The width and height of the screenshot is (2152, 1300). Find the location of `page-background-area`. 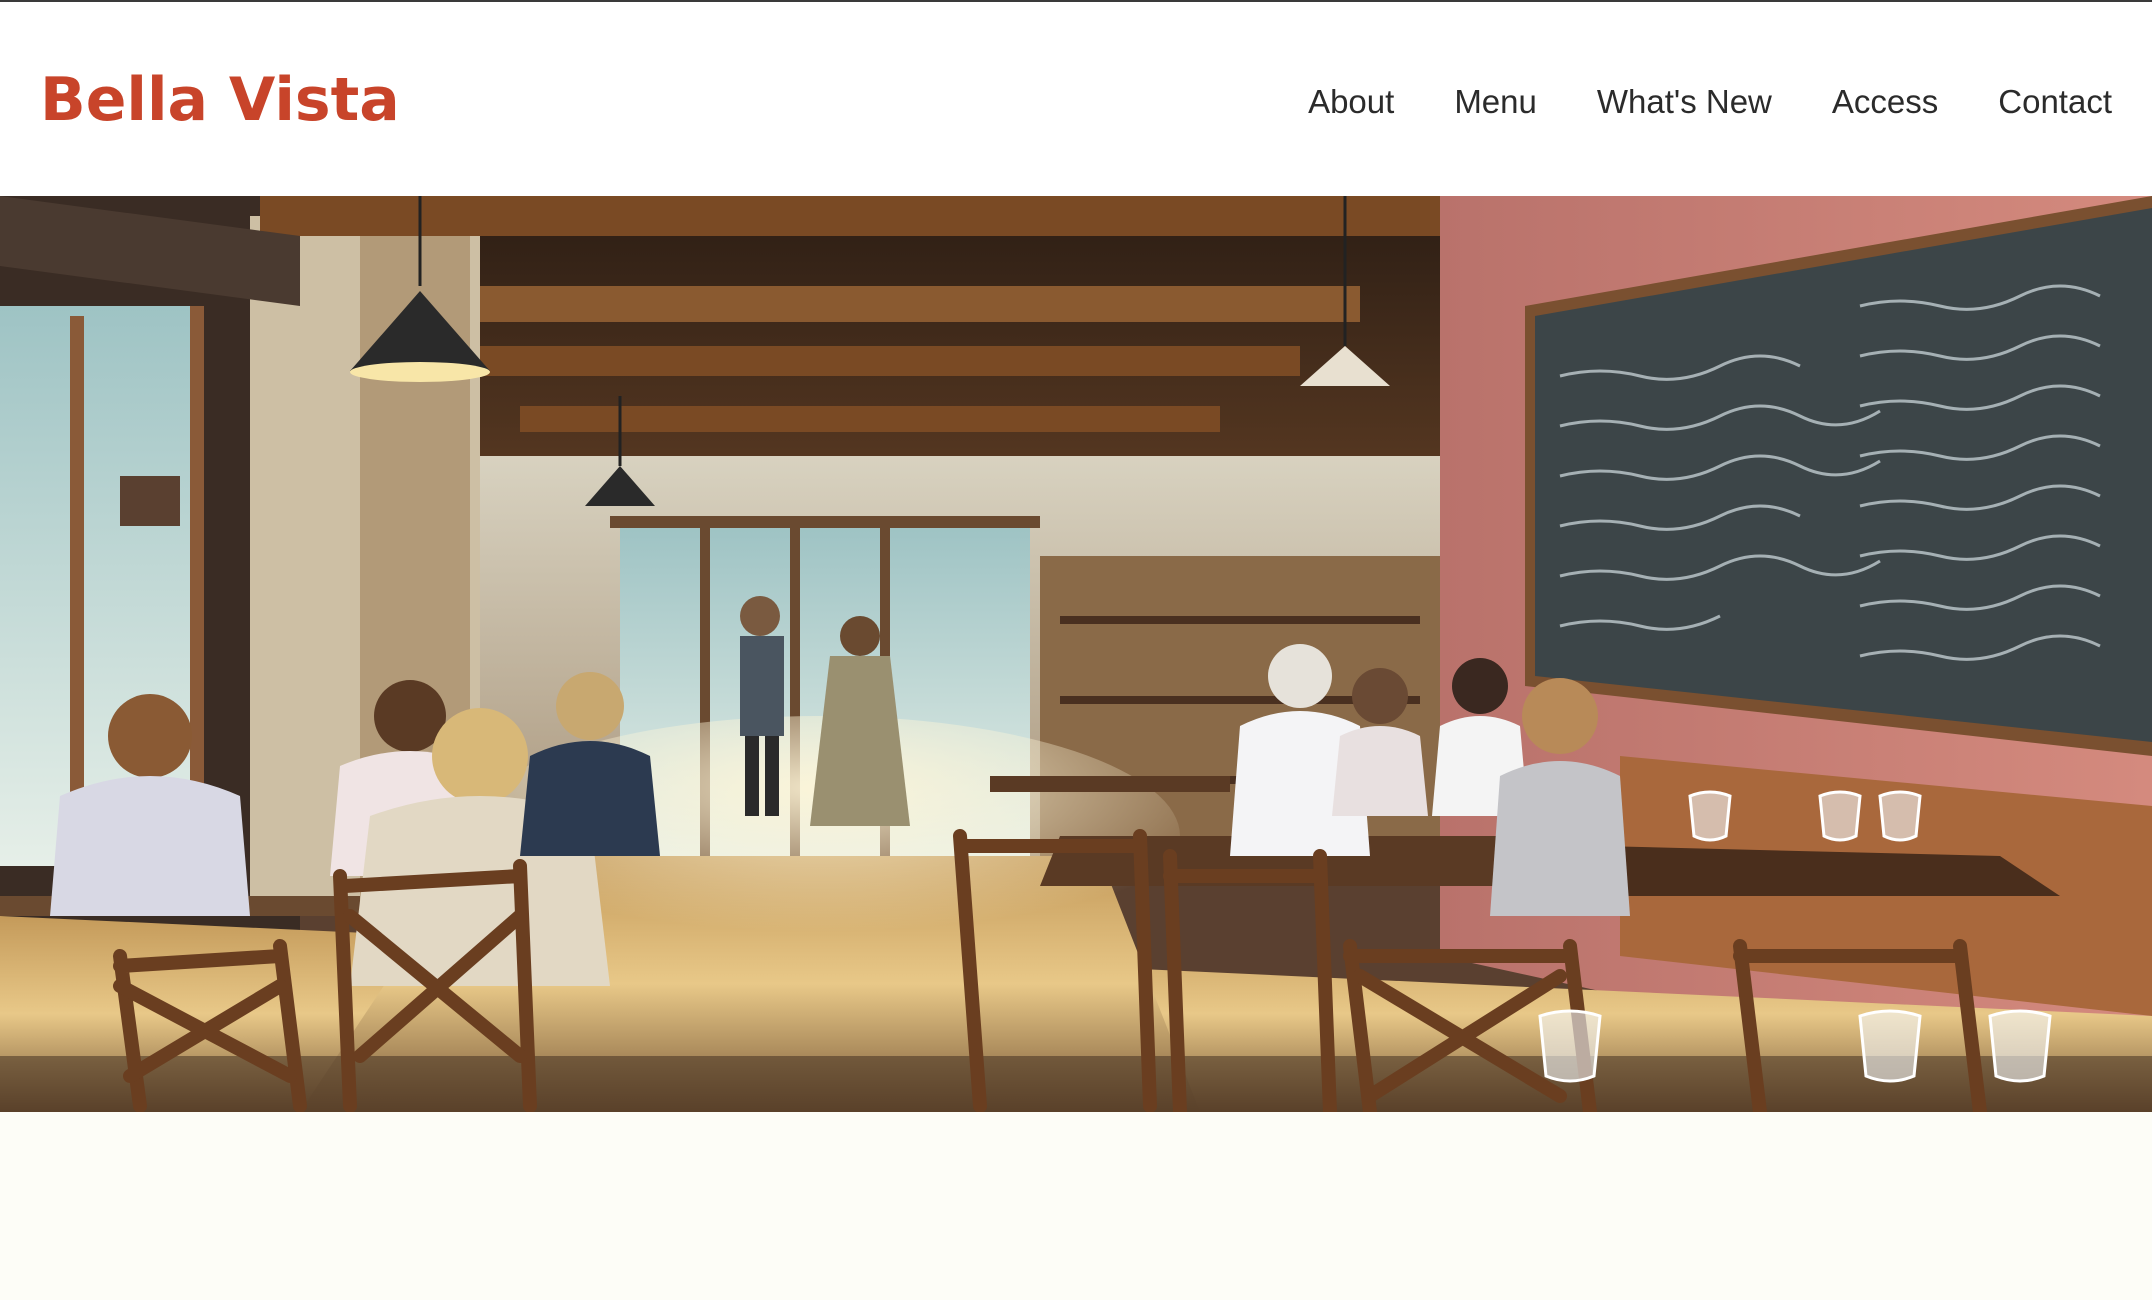

page-background-area is located at coordinates (1076, 1206).